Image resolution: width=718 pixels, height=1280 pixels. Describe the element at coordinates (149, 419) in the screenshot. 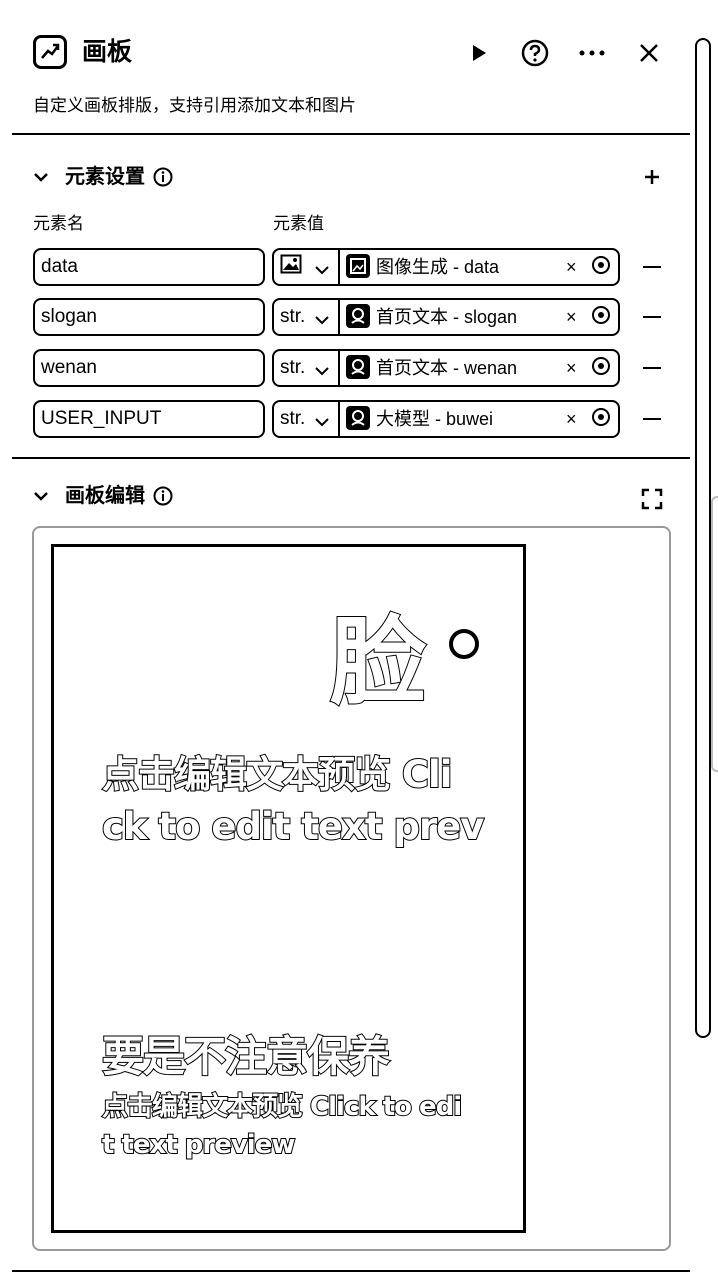

I see `element-name-input: USER_INPUT` at that location.